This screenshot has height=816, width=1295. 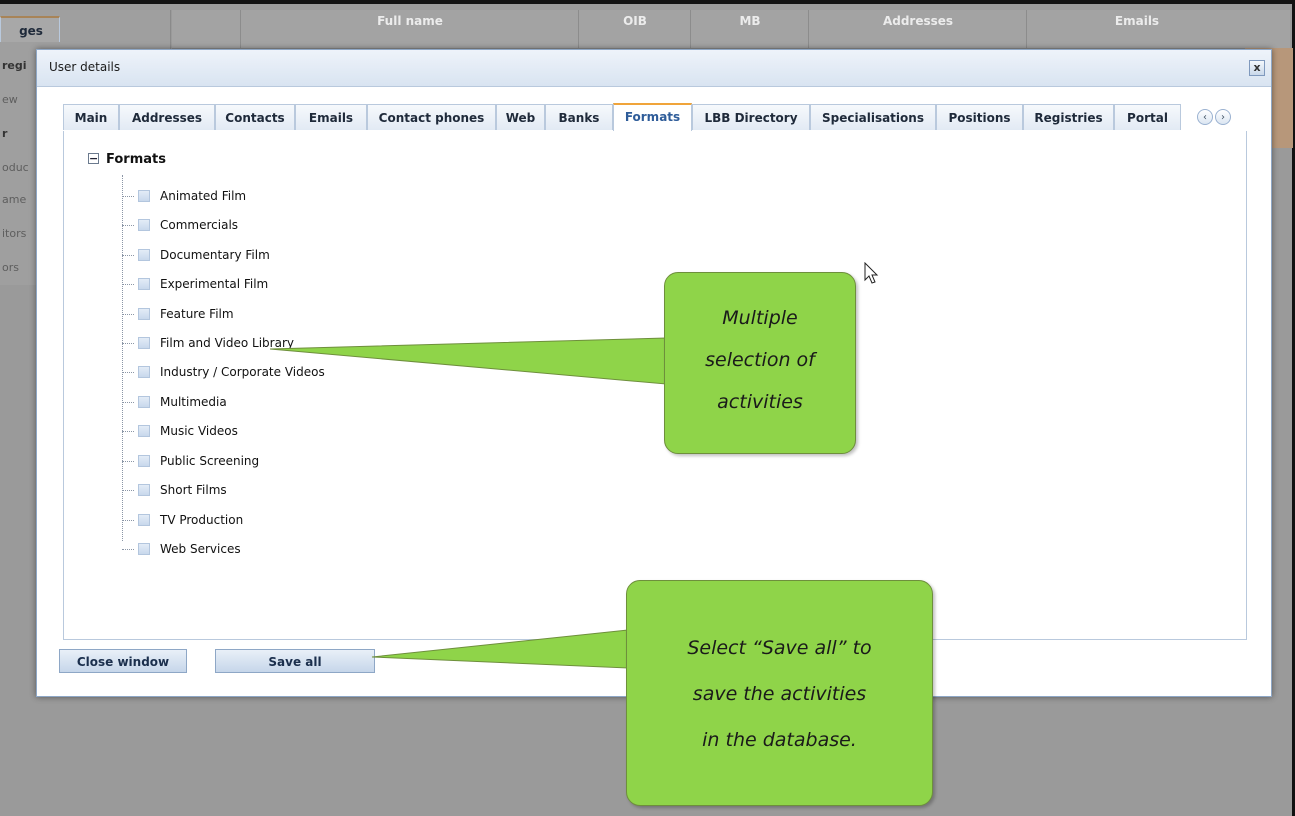 I want to click on tree-item-label: Animated Film, so click(x=203, y=196).